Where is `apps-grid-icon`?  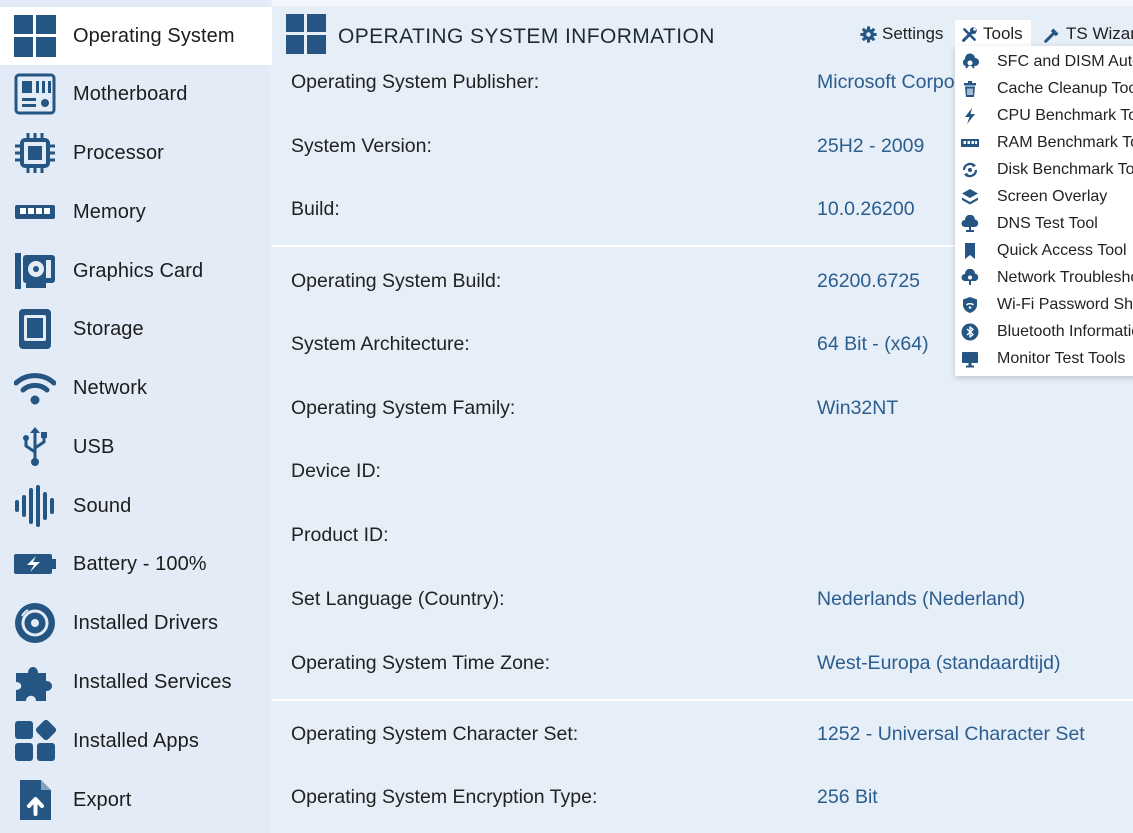 apps-grid-icon is located at coordinates (35, 741).